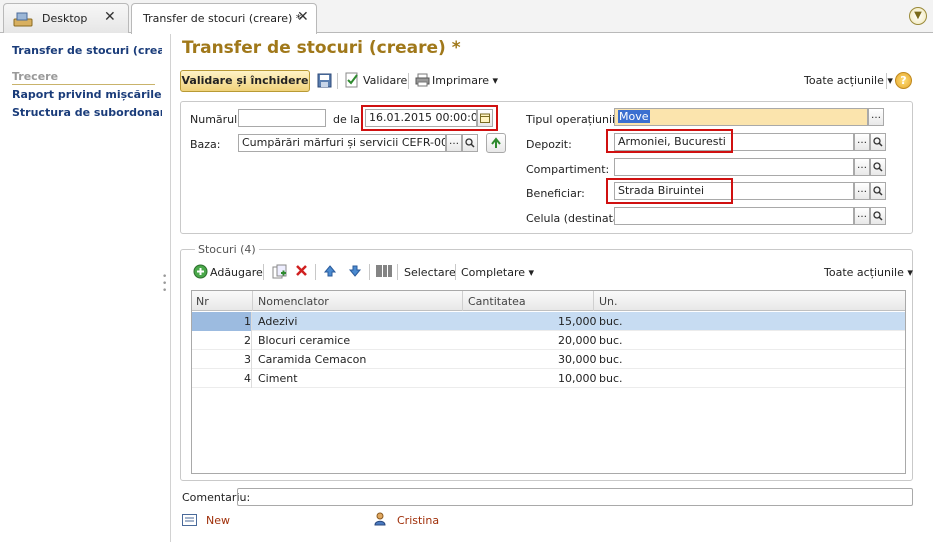 The image size is (933, 542). Describe the element at coordinates (555, 193) in the screenshot. I see `beneficiary-label: Beneficiar:` at that location.